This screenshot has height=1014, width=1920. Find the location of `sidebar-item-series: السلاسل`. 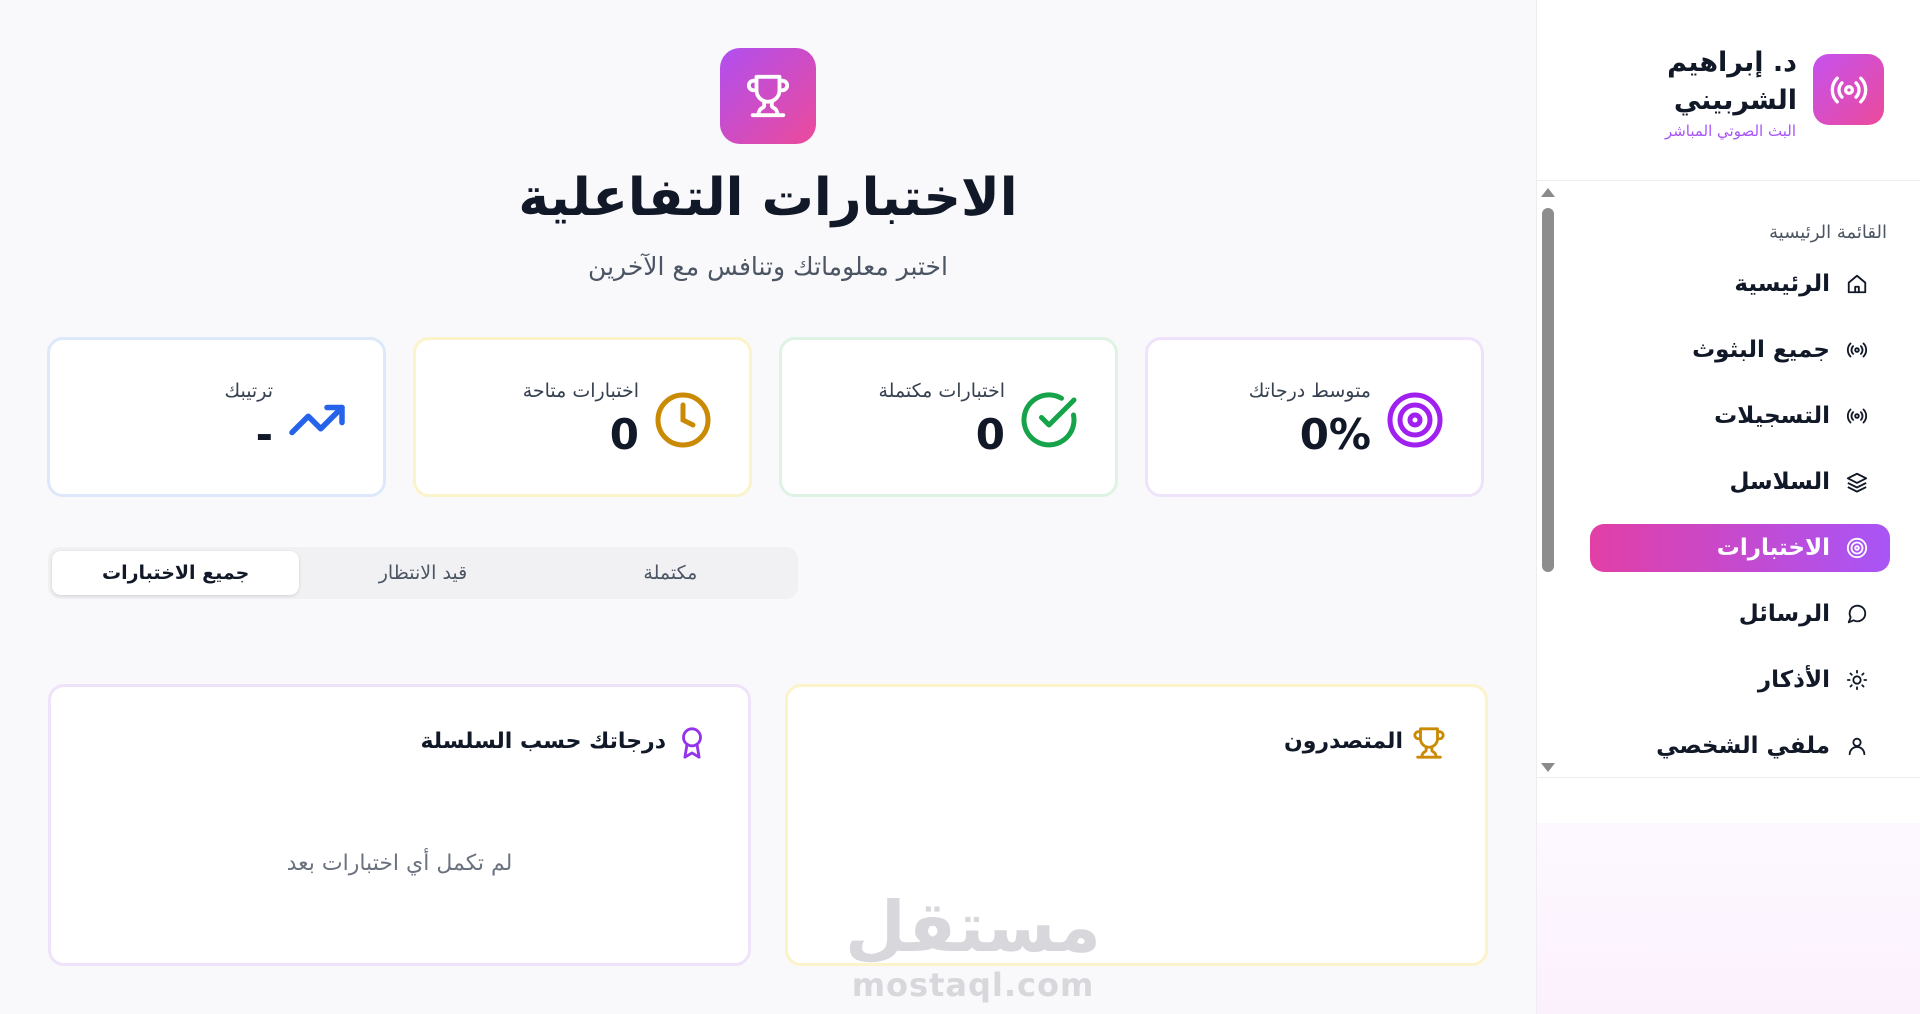

sidebar-item-series: السلاسل is located at coordinates (1740, 482).